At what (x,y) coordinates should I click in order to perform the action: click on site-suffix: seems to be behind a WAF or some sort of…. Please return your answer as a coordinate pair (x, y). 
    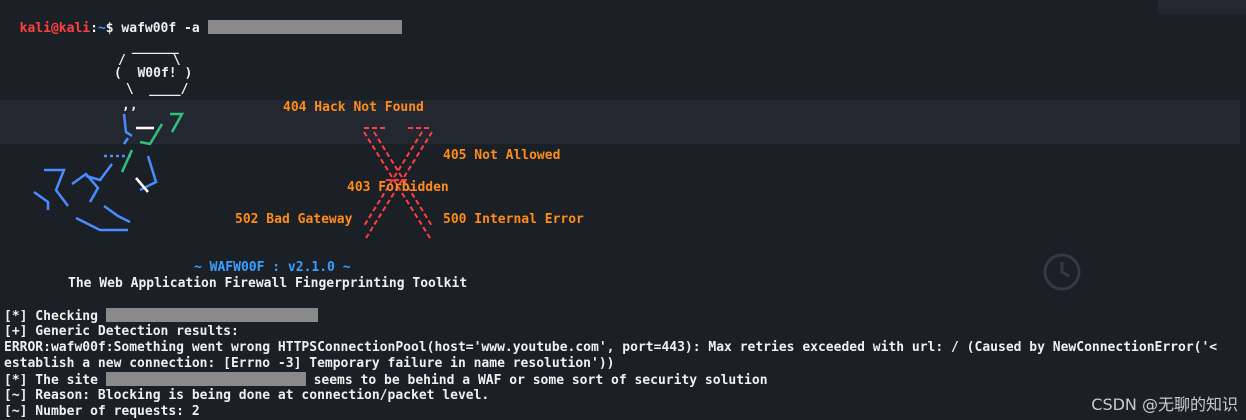
    Looking at the image, I should click on (540, 380).